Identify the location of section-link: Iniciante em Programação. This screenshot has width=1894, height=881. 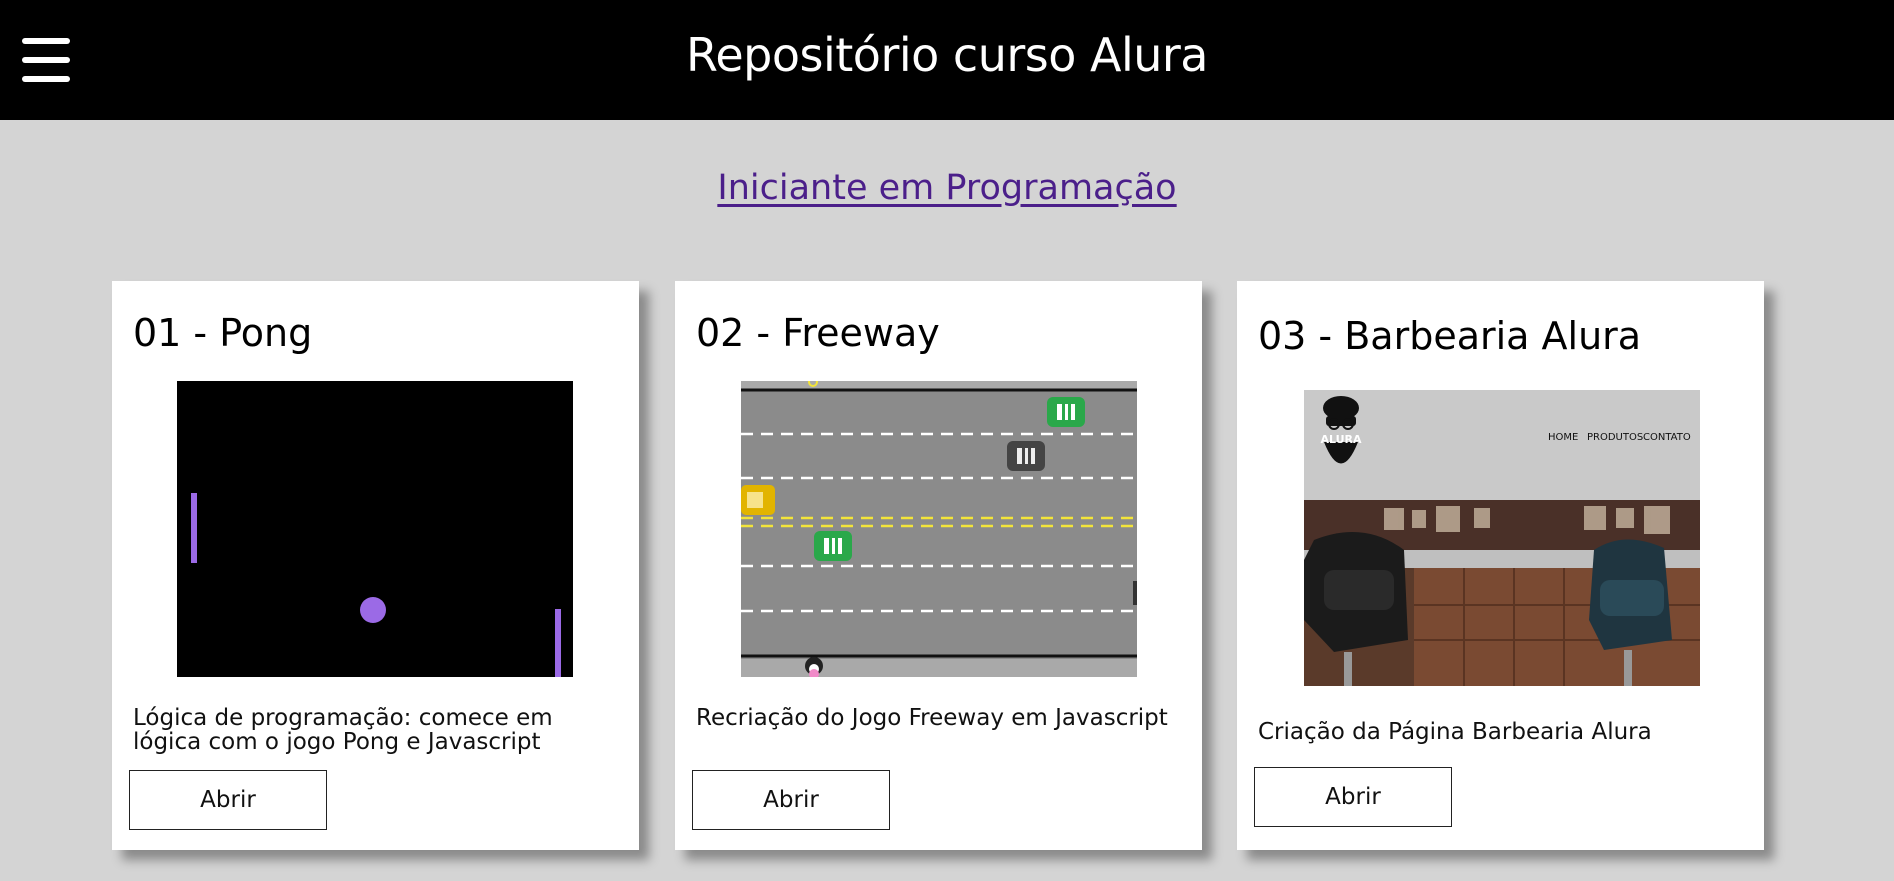
(946, 188).